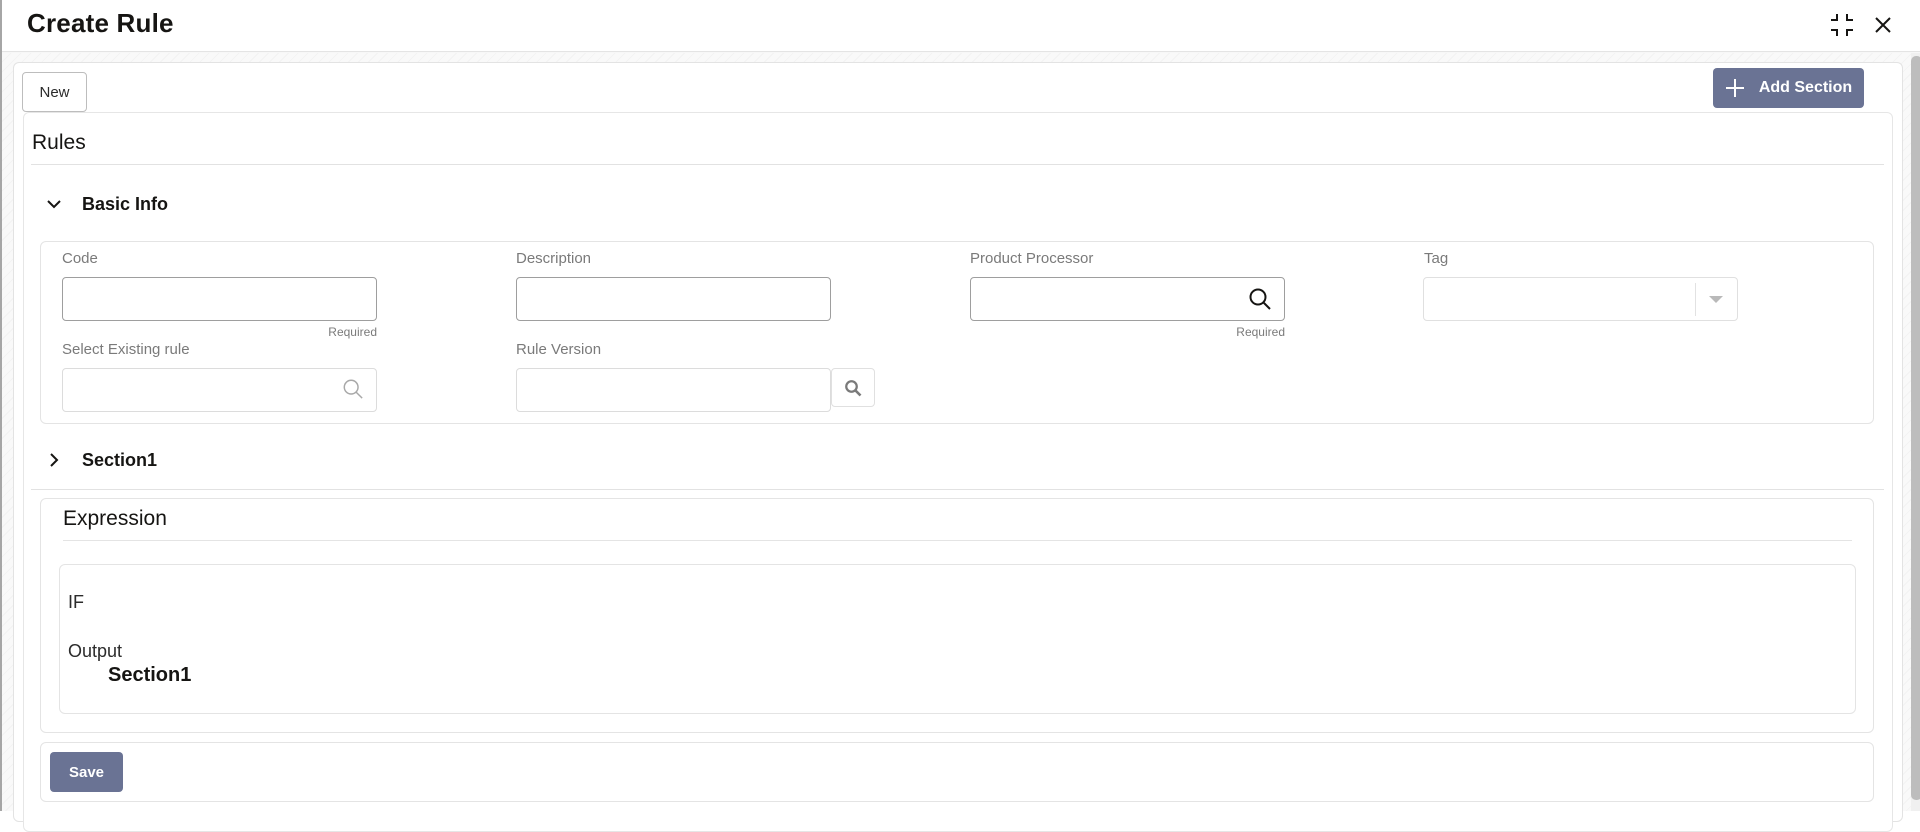  Describe the element at coordinates (54, 204) in the screenshot. I see `chevron-down-icon` at that location.